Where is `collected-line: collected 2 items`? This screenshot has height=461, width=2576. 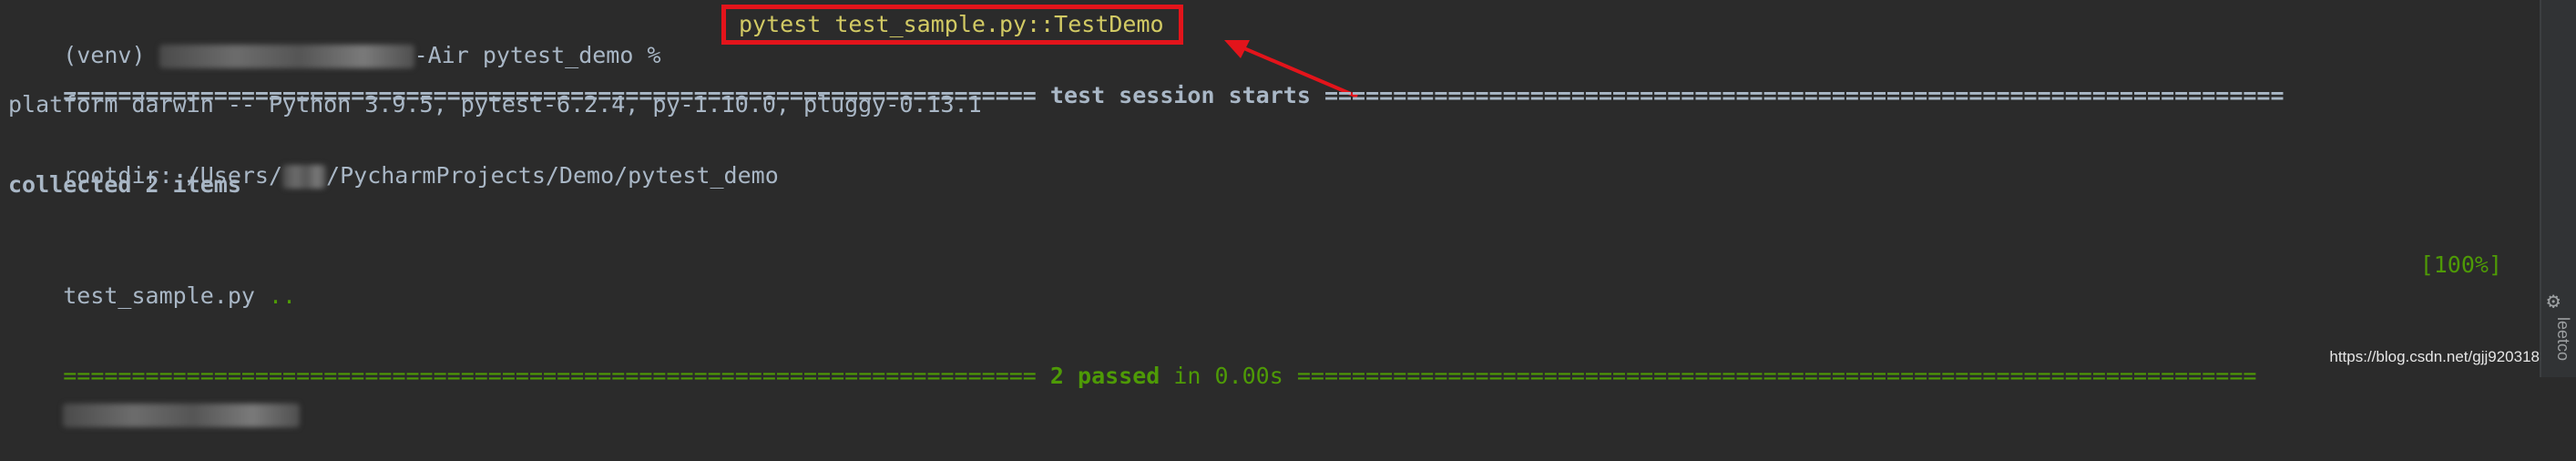 collected-line: collected 2 items is located at coordinates (125, 184).